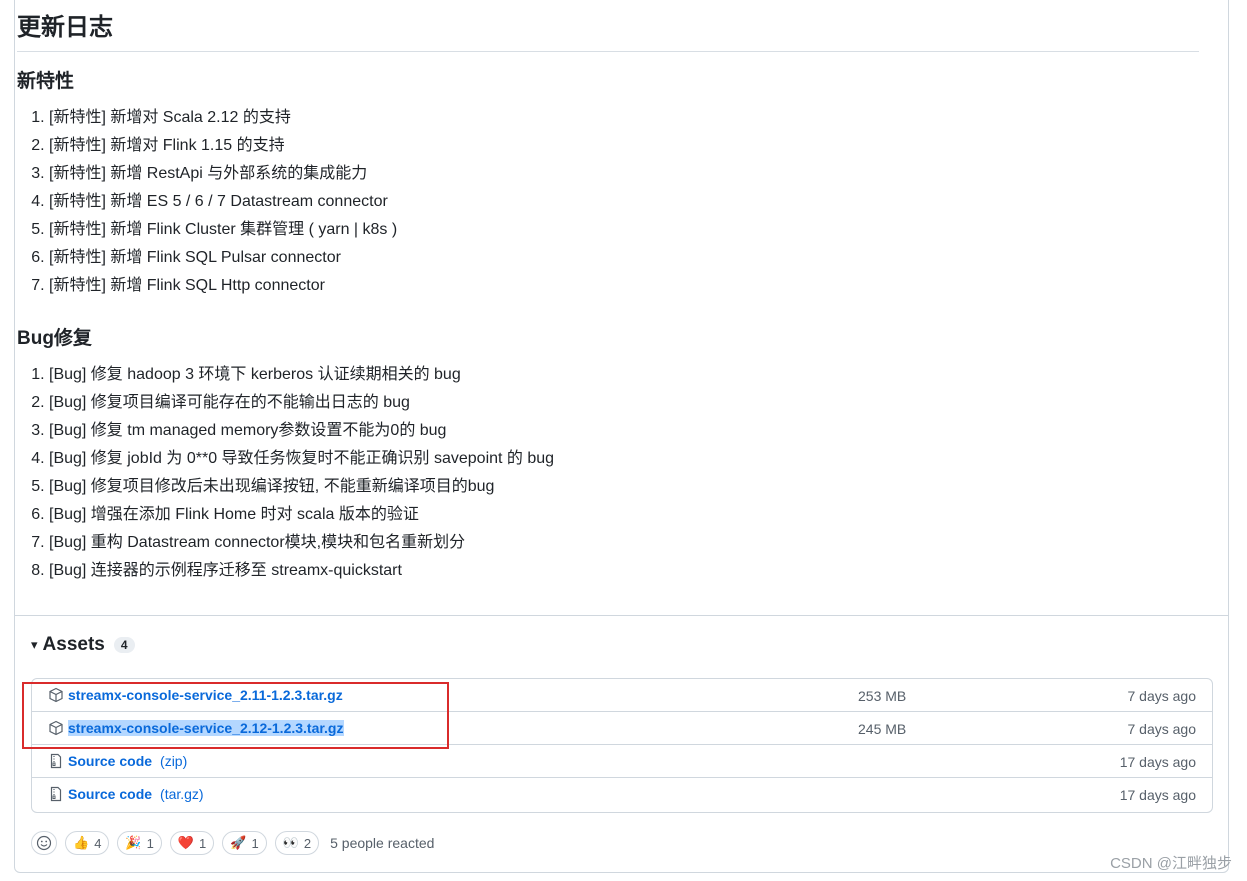  I want to click on party-popper-icon: 🎉, so click(133, 842).